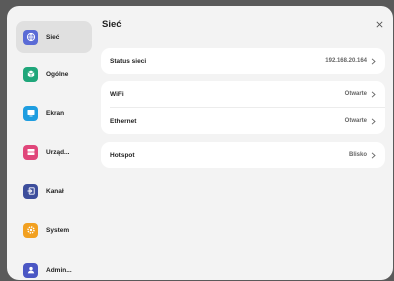 This screenshot has height=281, width=394. What do you see at coordinates (123, 121) in the screenshot?
I see `ethernet-label: Ethernet` at bounding box center [123, 121].